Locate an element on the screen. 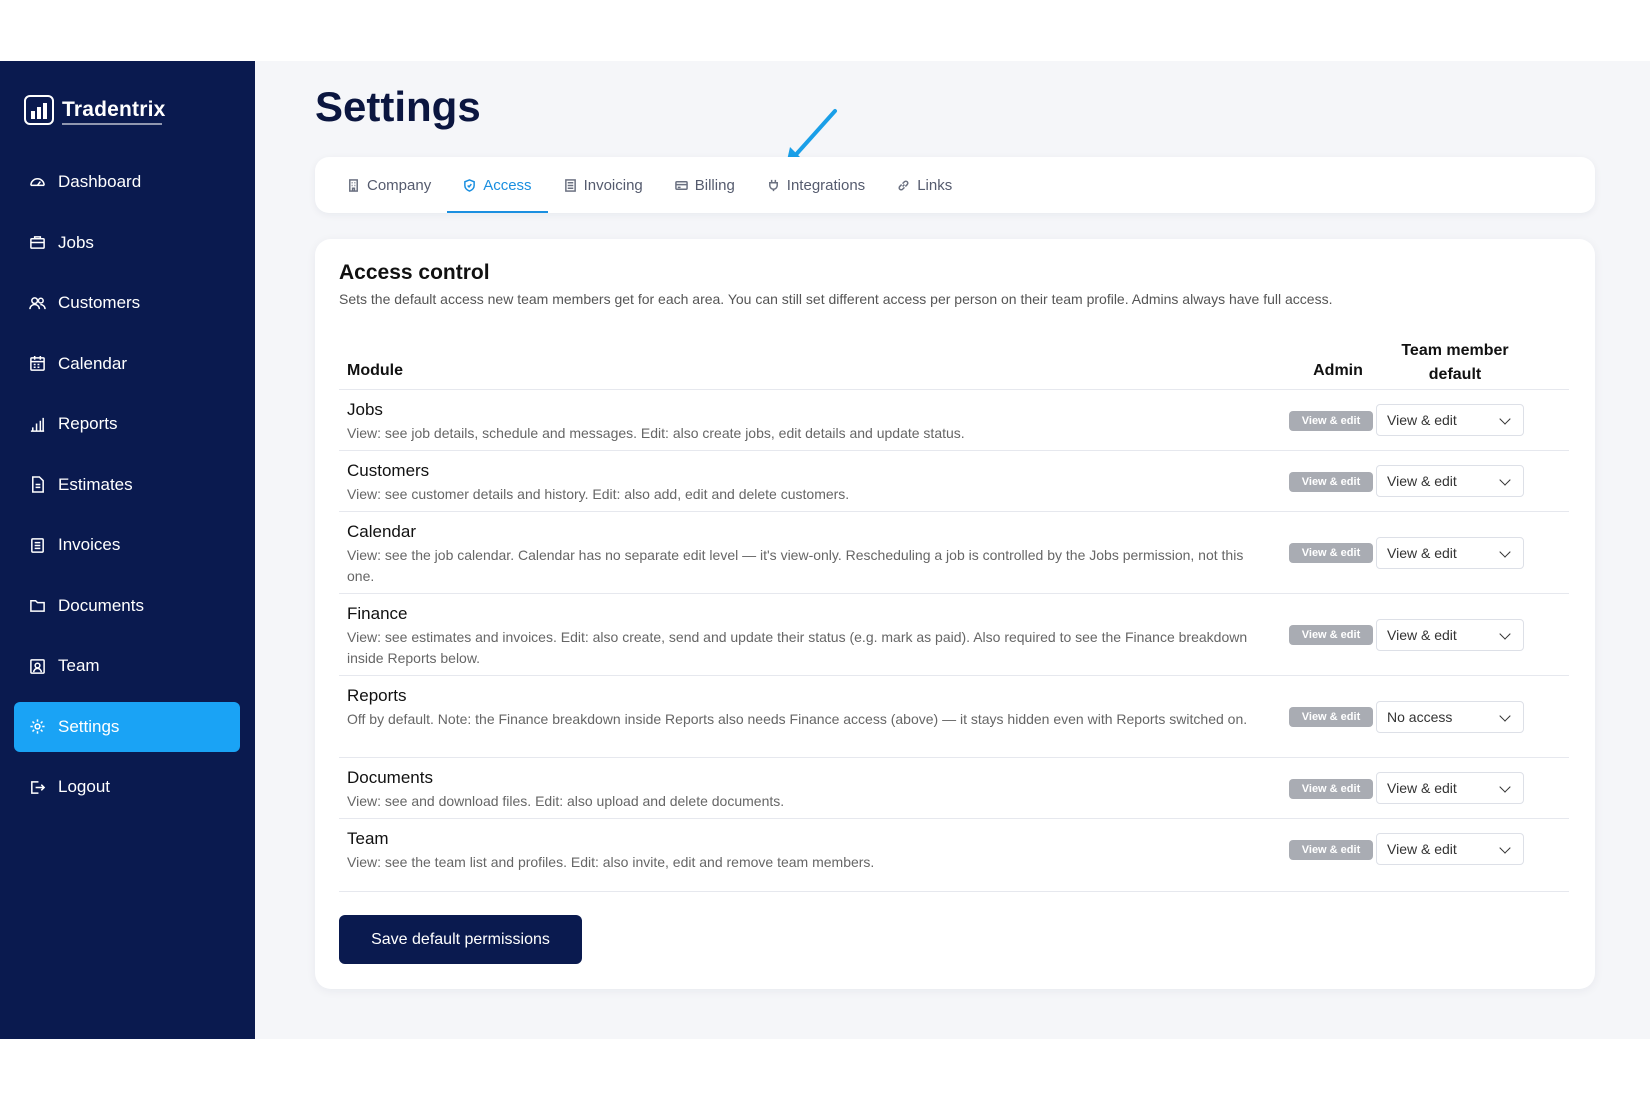  tab-label: Integrations is located at coordinates (826, 185).